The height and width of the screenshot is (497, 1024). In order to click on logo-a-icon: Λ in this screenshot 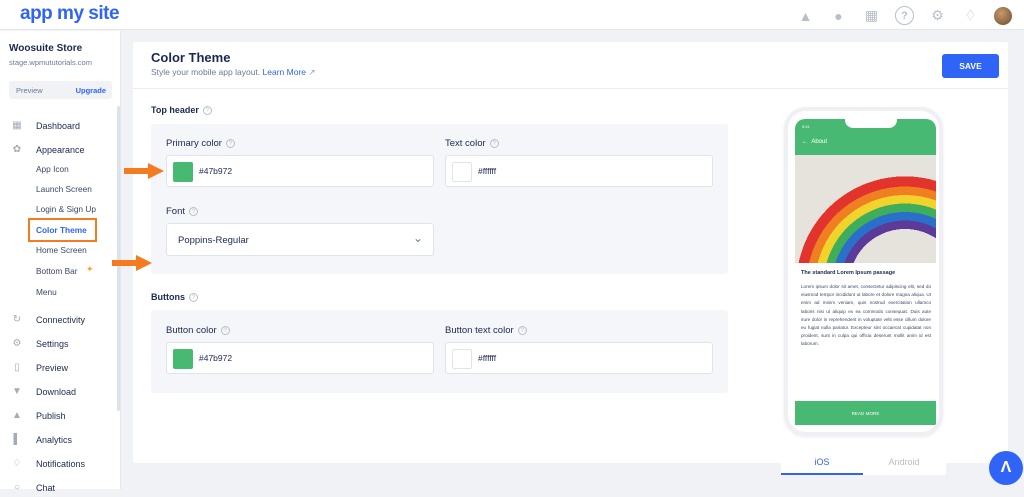, I will do `click(1006, 467)`.